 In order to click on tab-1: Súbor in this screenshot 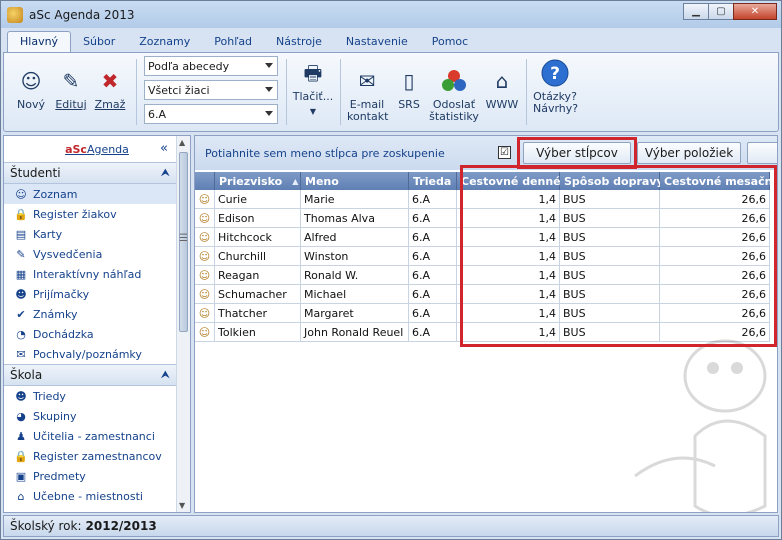, I will do `click(99, 42)`.